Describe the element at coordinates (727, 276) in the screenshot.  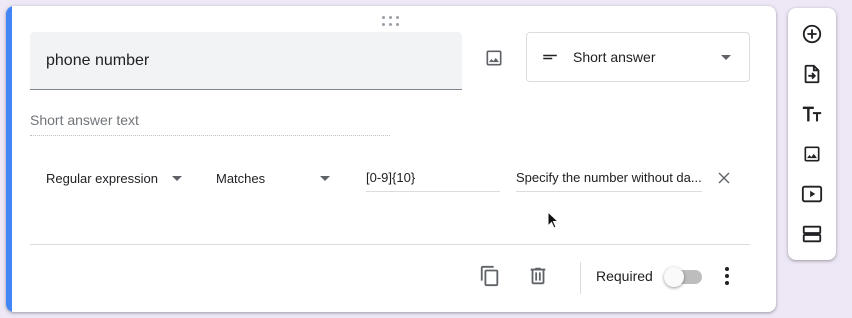
I see `more-options-icon` at that location.